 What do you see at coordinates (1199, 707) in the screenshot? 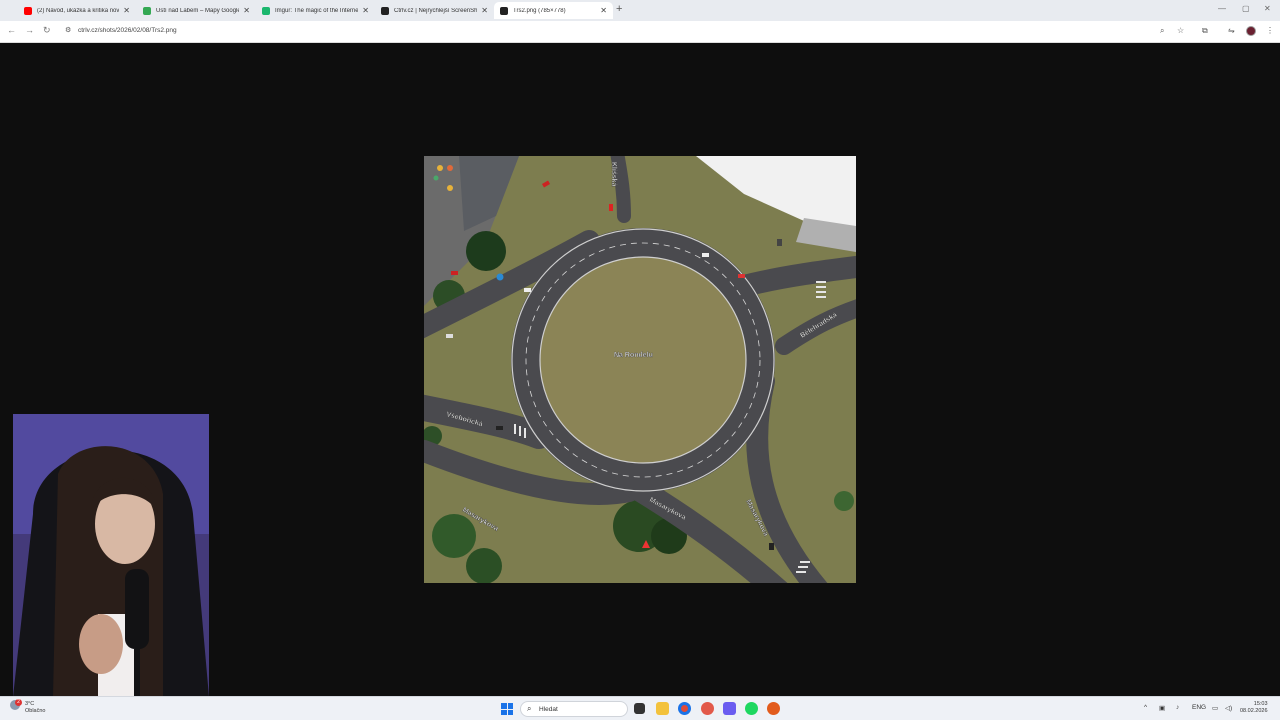
I see `language-indicator: ENG` at bounding box center [1199, 707].